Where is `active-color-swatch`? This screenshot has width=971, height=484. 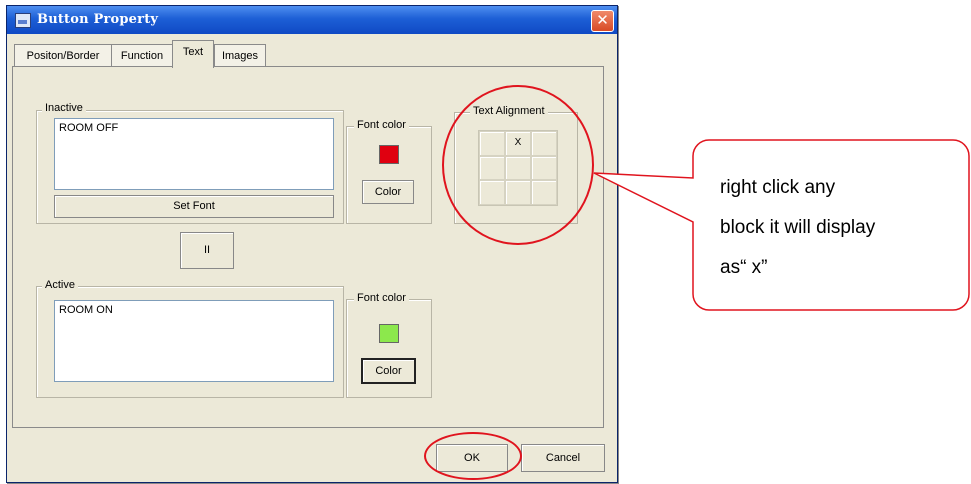
active-color-swatch is located at coordinates (389, 333).